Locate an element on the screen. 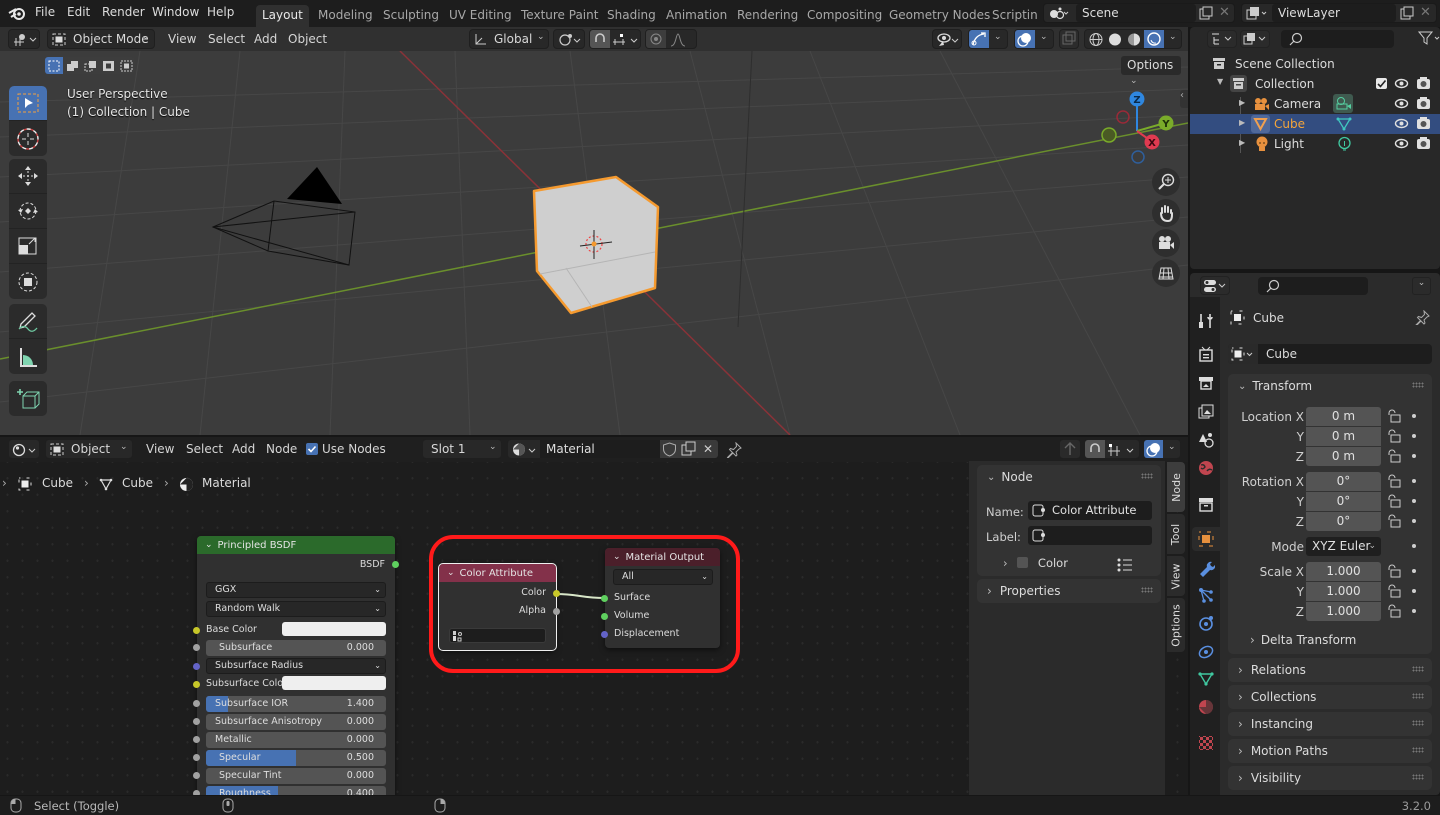 This screenshot has height=815, width=1440. node-value-slider: Specular 0.500 is located at coordinates (296, 758).